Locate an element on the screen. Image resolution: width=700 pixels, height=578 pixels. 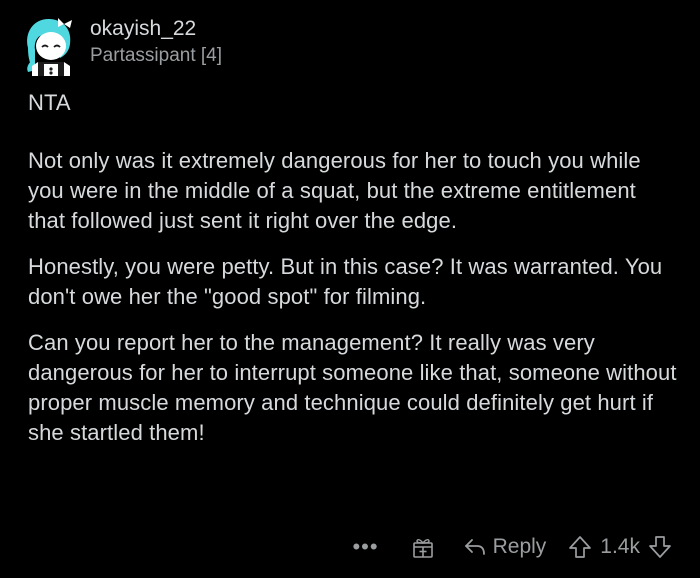
user-flair: Partassipant [4] is located at coordinates (156, 55).